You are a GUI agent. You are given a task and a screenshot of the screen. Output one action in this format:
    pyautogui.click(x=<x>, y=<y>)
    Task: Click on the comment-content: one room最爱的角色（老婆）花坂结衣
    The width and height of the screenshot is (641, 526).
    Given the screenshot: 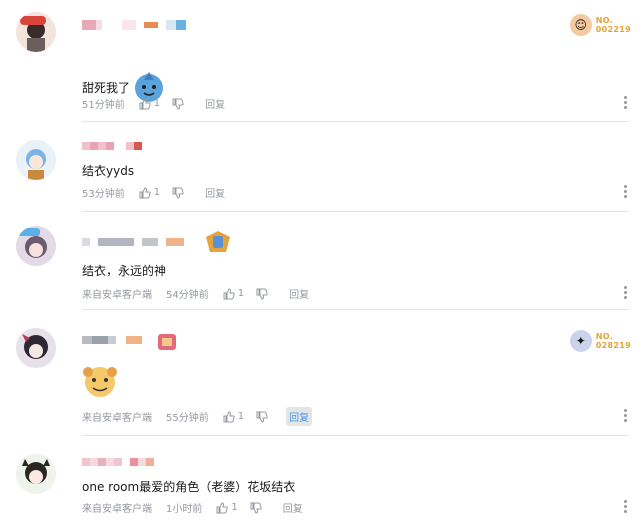 What is the action you would take?
    pyautogui.click(x=188, y=486)
    